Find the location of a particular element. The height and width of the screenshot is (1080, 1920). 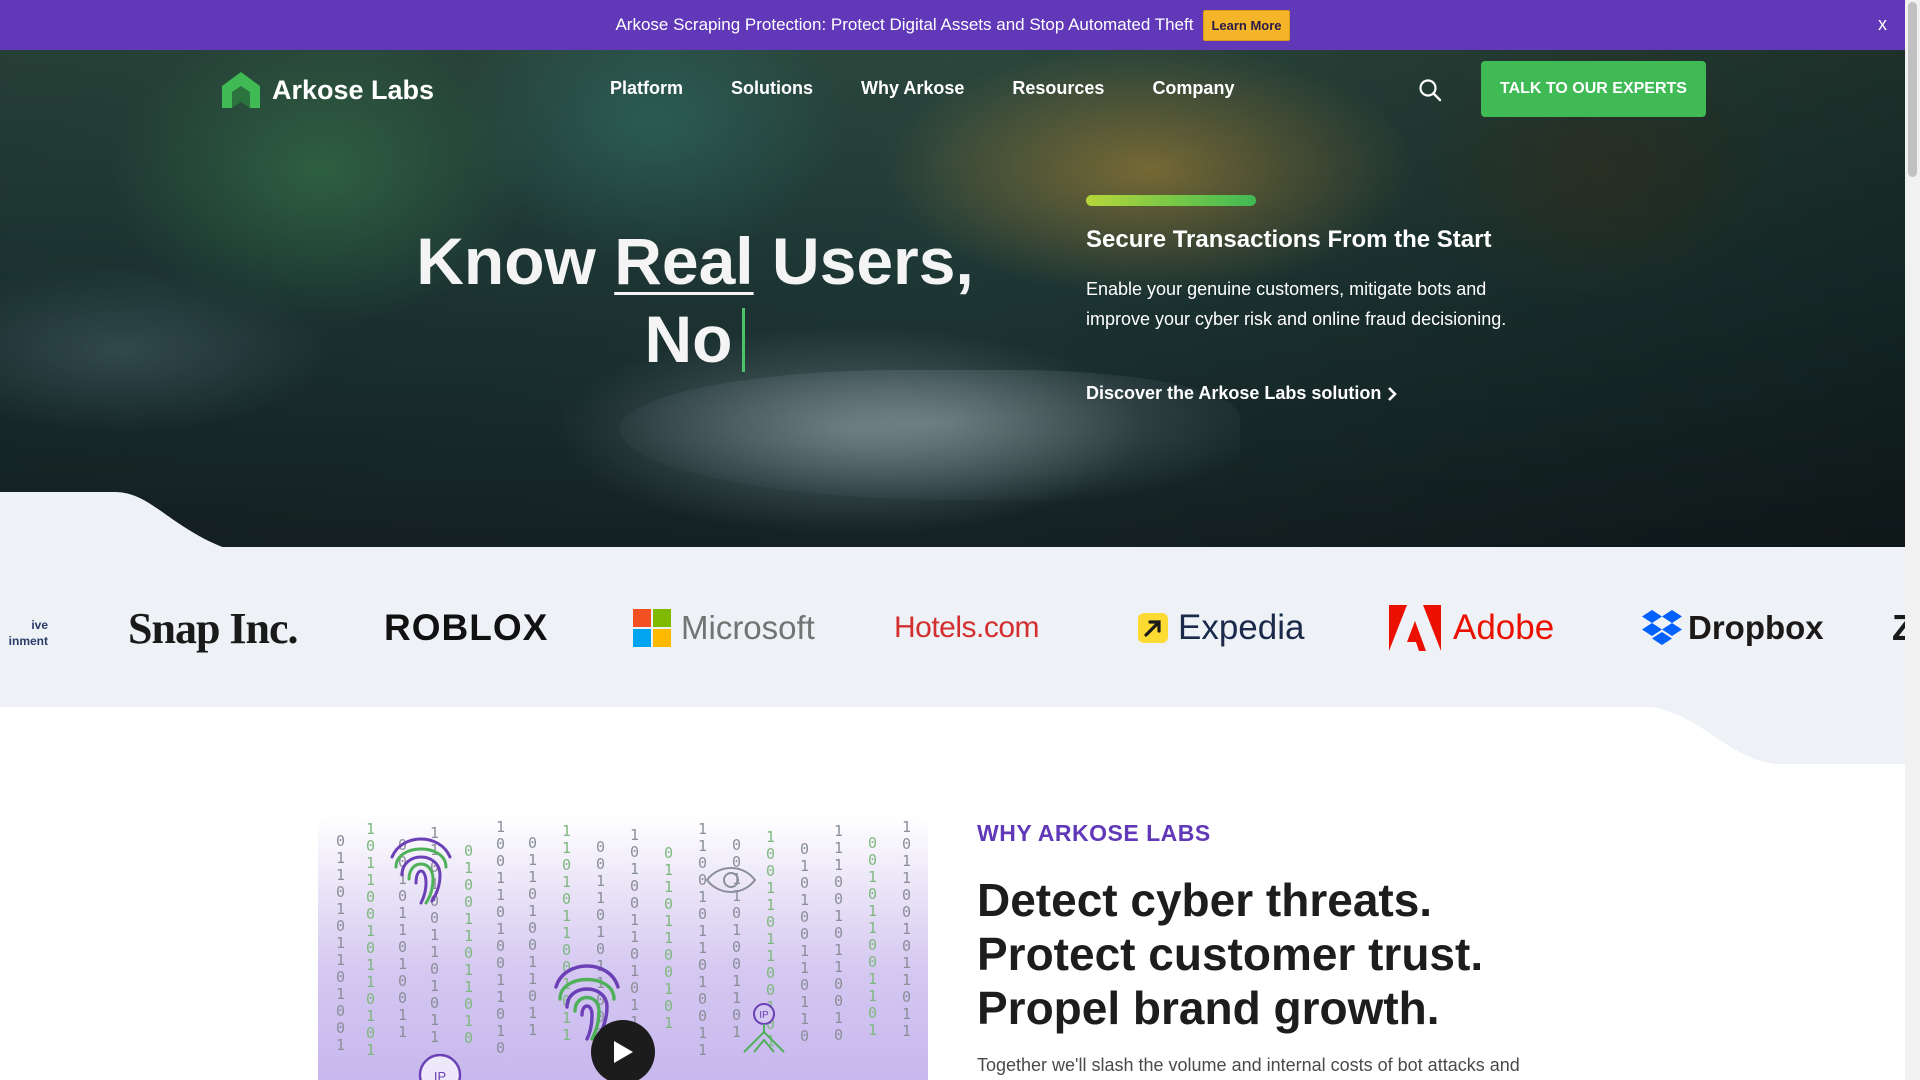

expedia-logo-icon is located at coordinates (1153, 628).